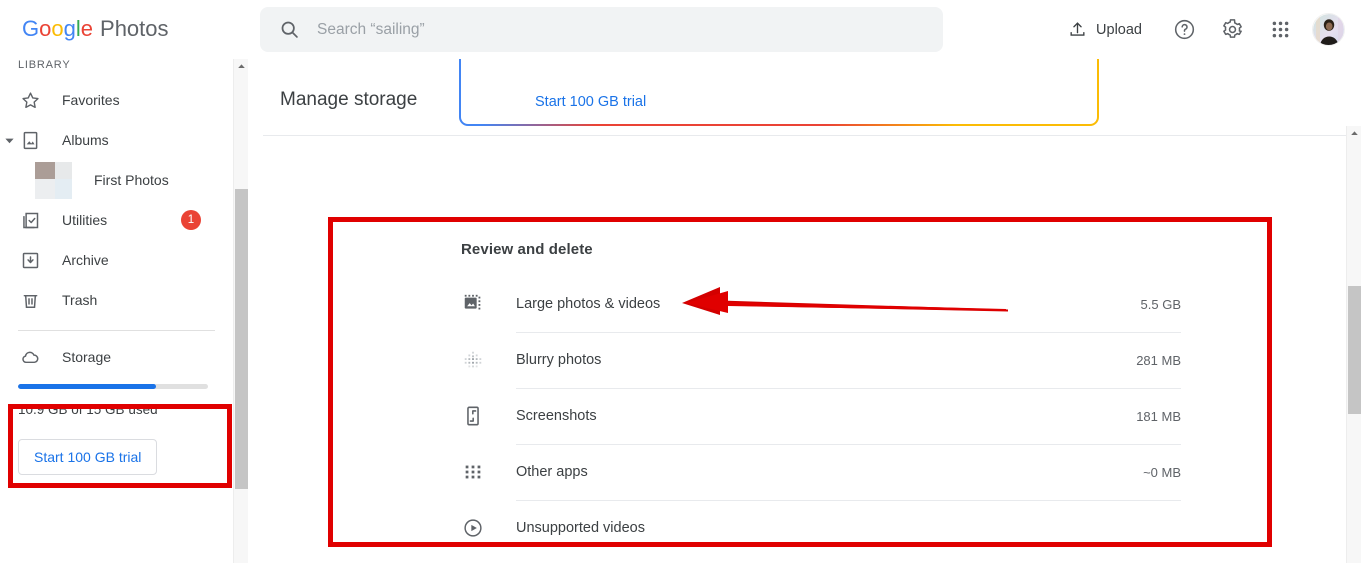  Describe the element at coordinates (91, 100) in the screenshot. I see `sidebar-item-label-favorites: Favorites` at that location.